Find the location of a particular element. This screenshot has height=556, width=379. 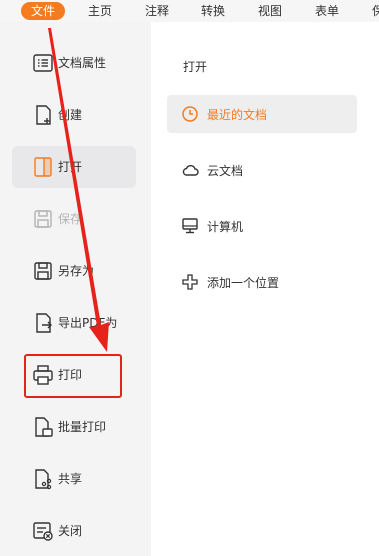

open-location-label: 云文档 is located at coordinates (225, 171).